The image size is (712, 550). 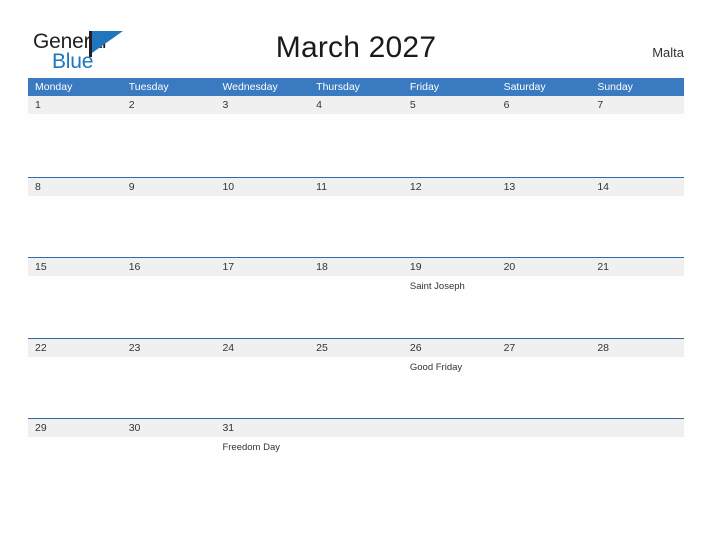 What do you see at coordinates (169, 136) in the screenshot?
I see `day-cell: 2` at bounding box center [169, 136].